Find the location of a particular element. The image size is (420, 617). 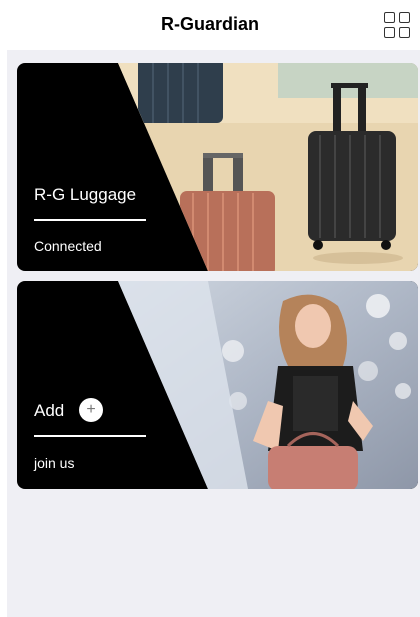

app-header: R-Guardian is located at coordinates (210, 25).